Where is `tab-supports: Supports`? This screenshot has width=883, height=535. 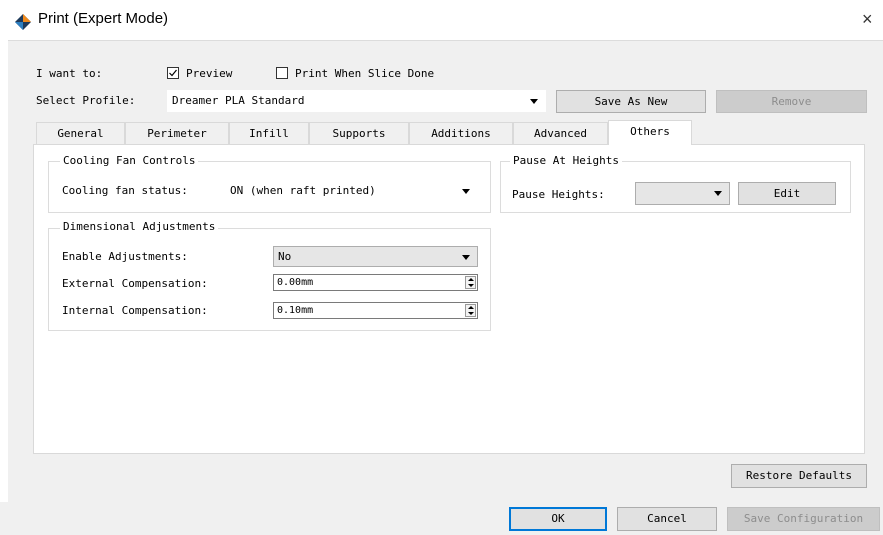
tab-supports: Supports is located at coordinates (359, 133).